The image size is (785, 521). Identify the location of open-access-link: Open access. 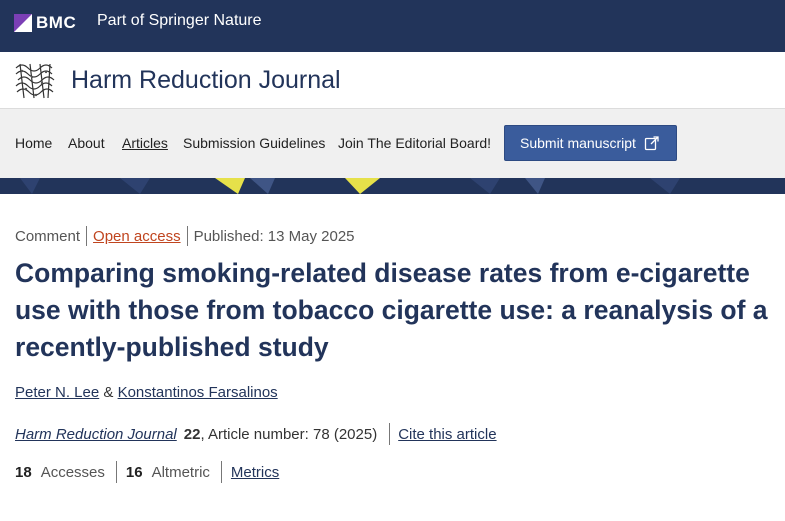
(137, 236).